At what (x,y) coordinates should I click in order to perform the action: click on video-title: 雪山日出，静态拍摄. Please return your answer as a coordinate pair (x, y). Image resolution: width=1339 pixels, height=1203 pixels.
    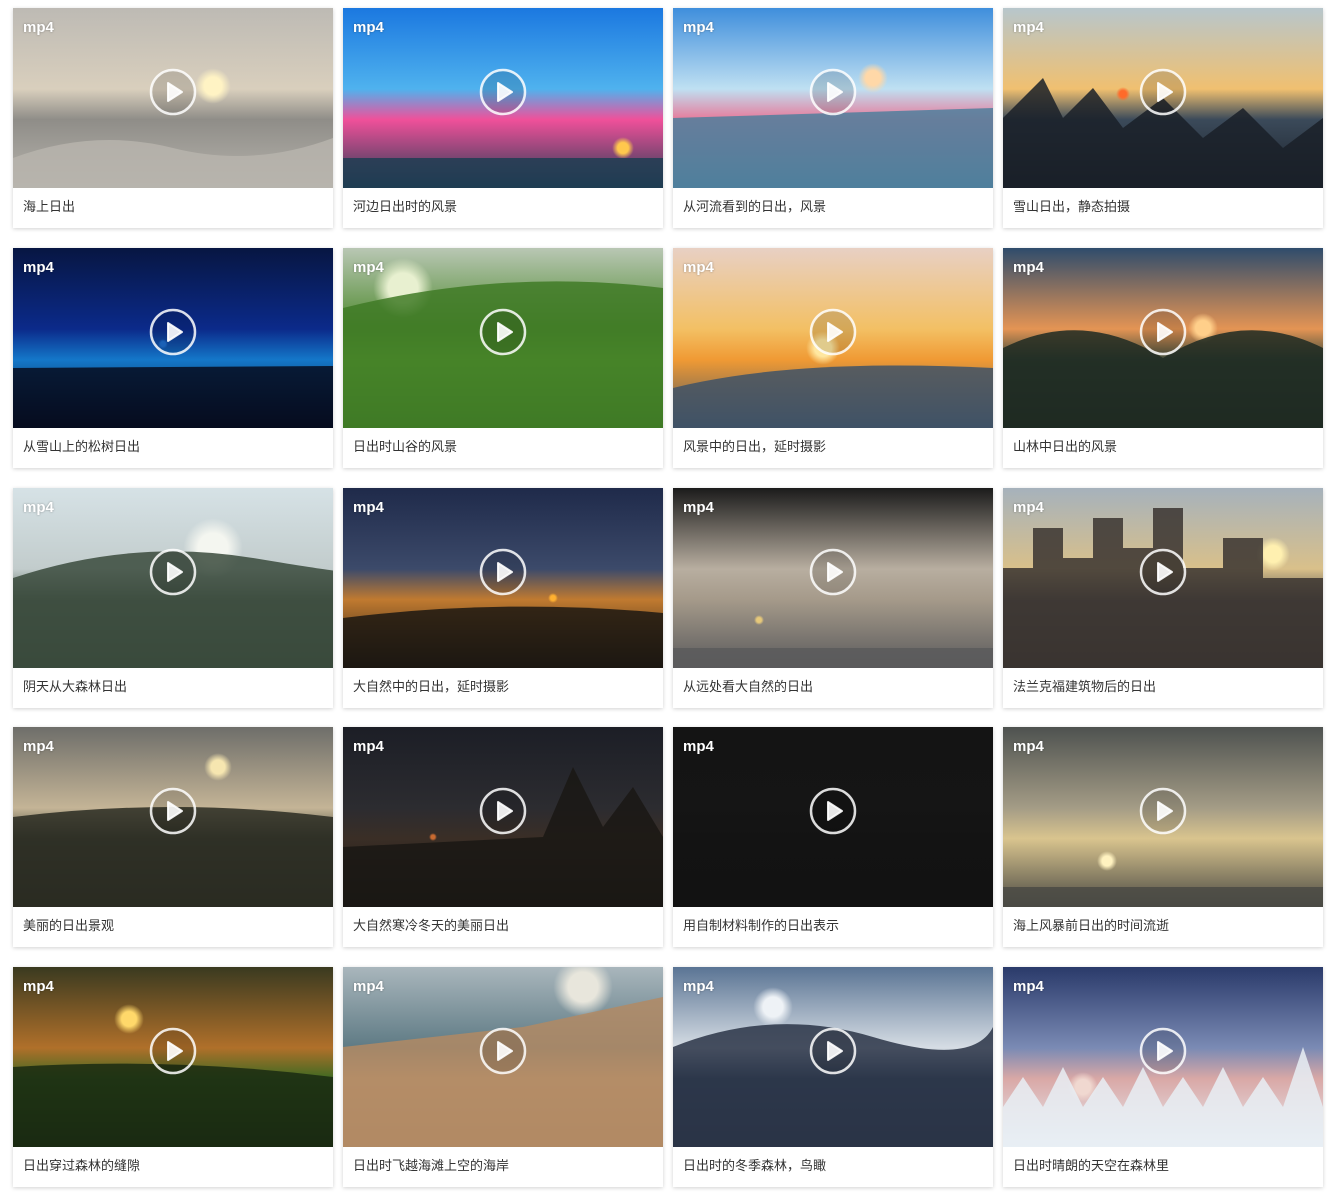
    Looking at the image, I should click on (1163, 208).